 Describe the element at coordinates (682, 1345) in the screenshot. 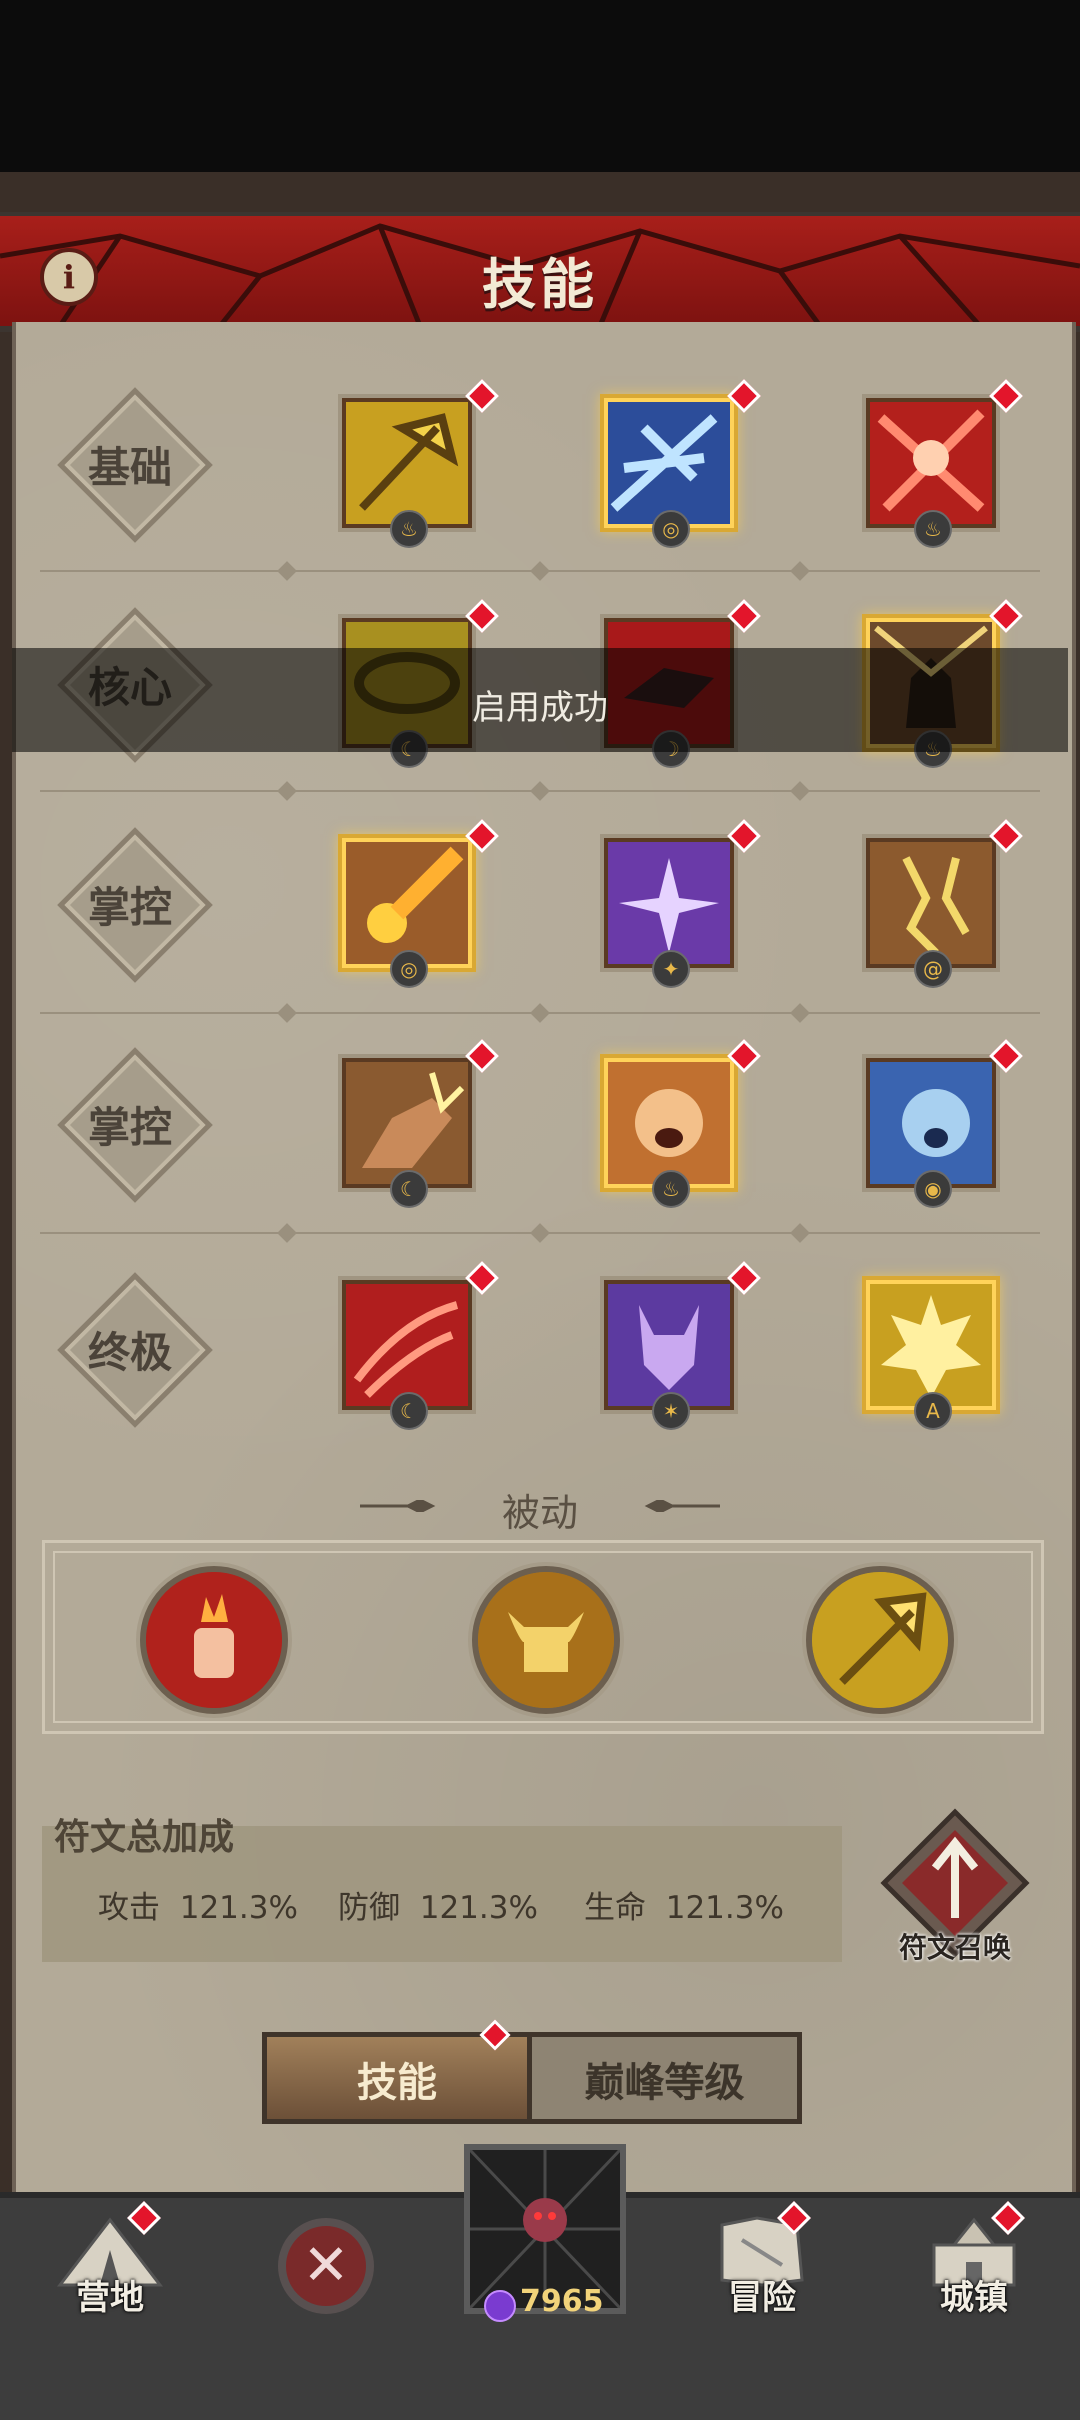

I see `skill-purple-demon: ✶` at that location.